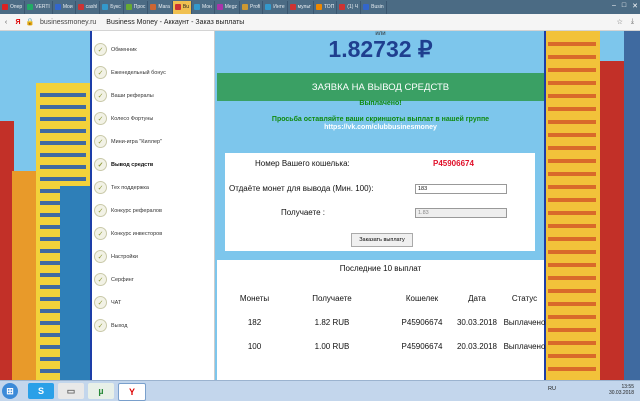  Describe the element at coordinates (132, 392) in the screenshot. I see `yandex-browser-icon: Y` at that location.